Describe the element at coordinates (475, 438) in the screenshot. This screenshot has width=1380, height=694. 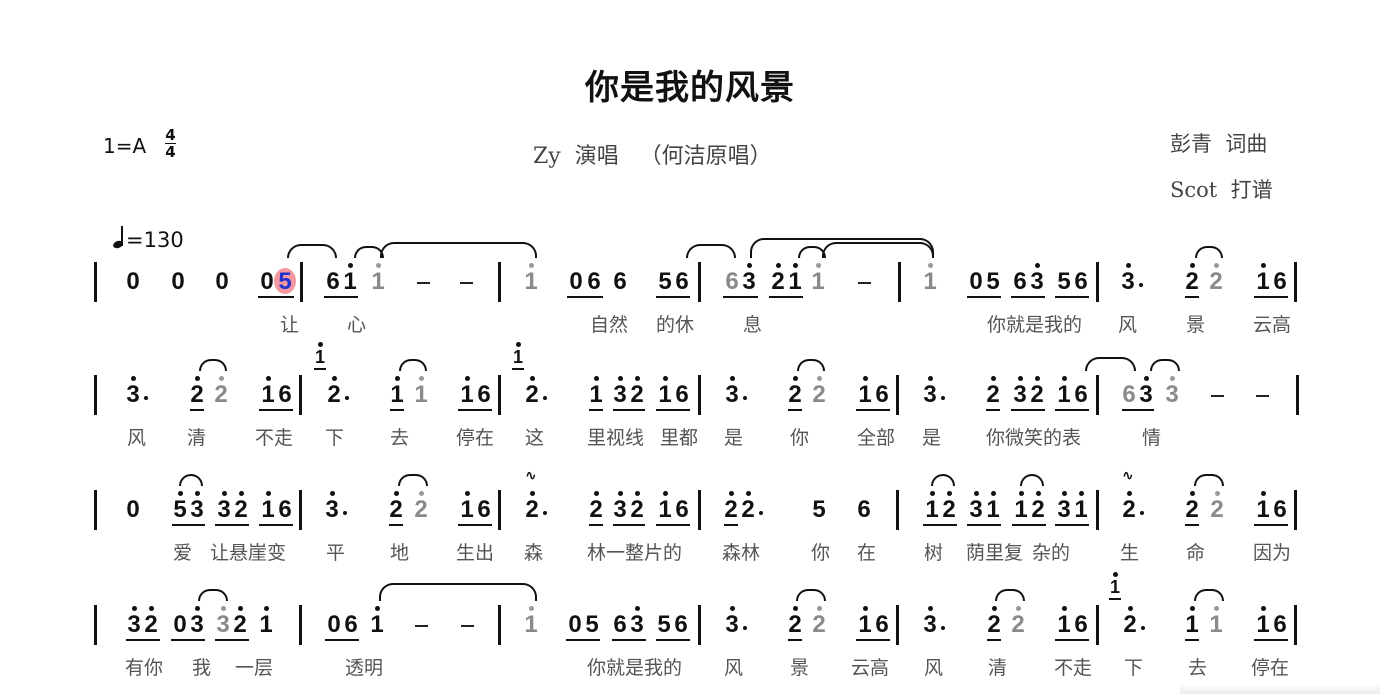
I see `lyric: 停在` at that location.